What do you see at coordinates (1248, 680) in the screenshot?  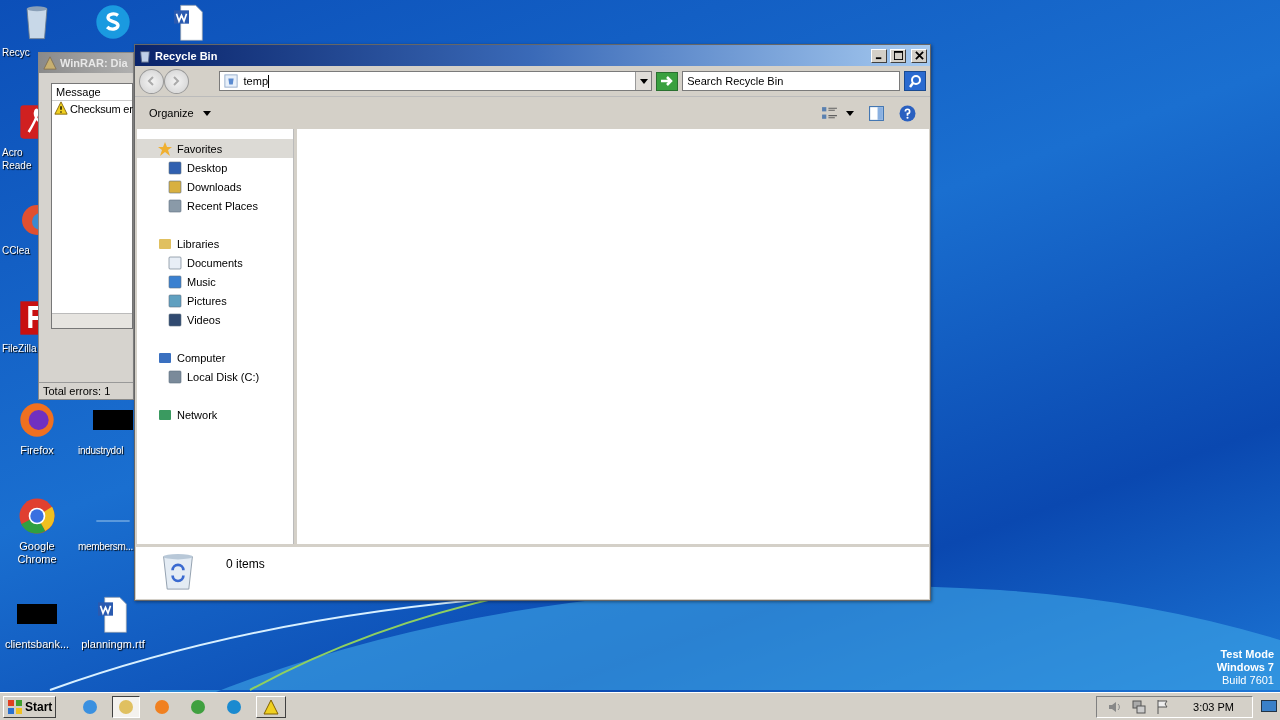 I see `os-build-text: Build 7601` at bounding box center [1248, 680].